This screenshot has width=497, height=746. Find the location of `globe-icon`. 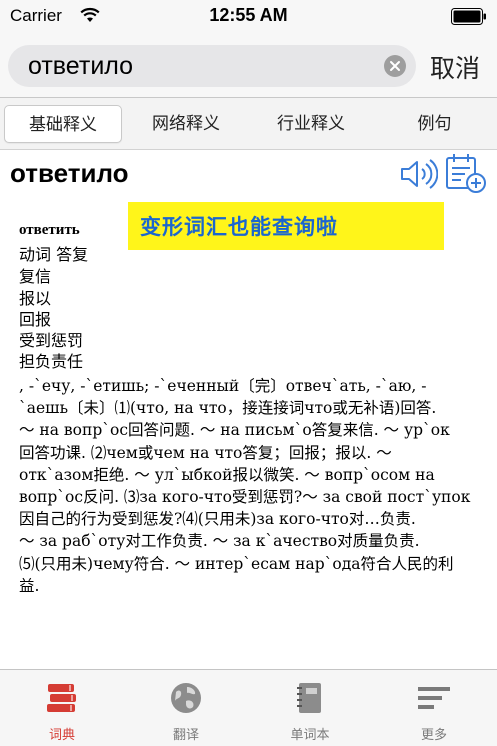

globe-icon is located at coordinates (186, 698).